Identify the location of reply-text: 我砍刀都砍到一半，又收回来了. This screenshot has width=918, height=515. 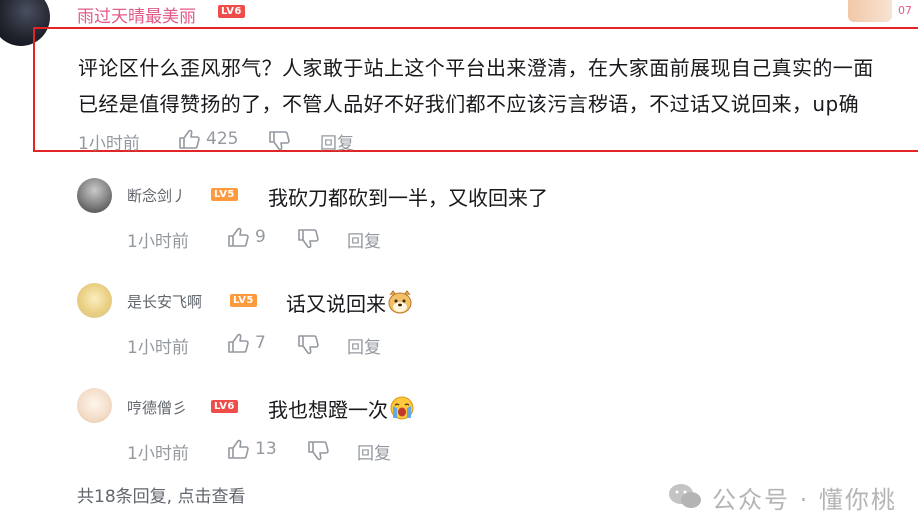
(408, 198).